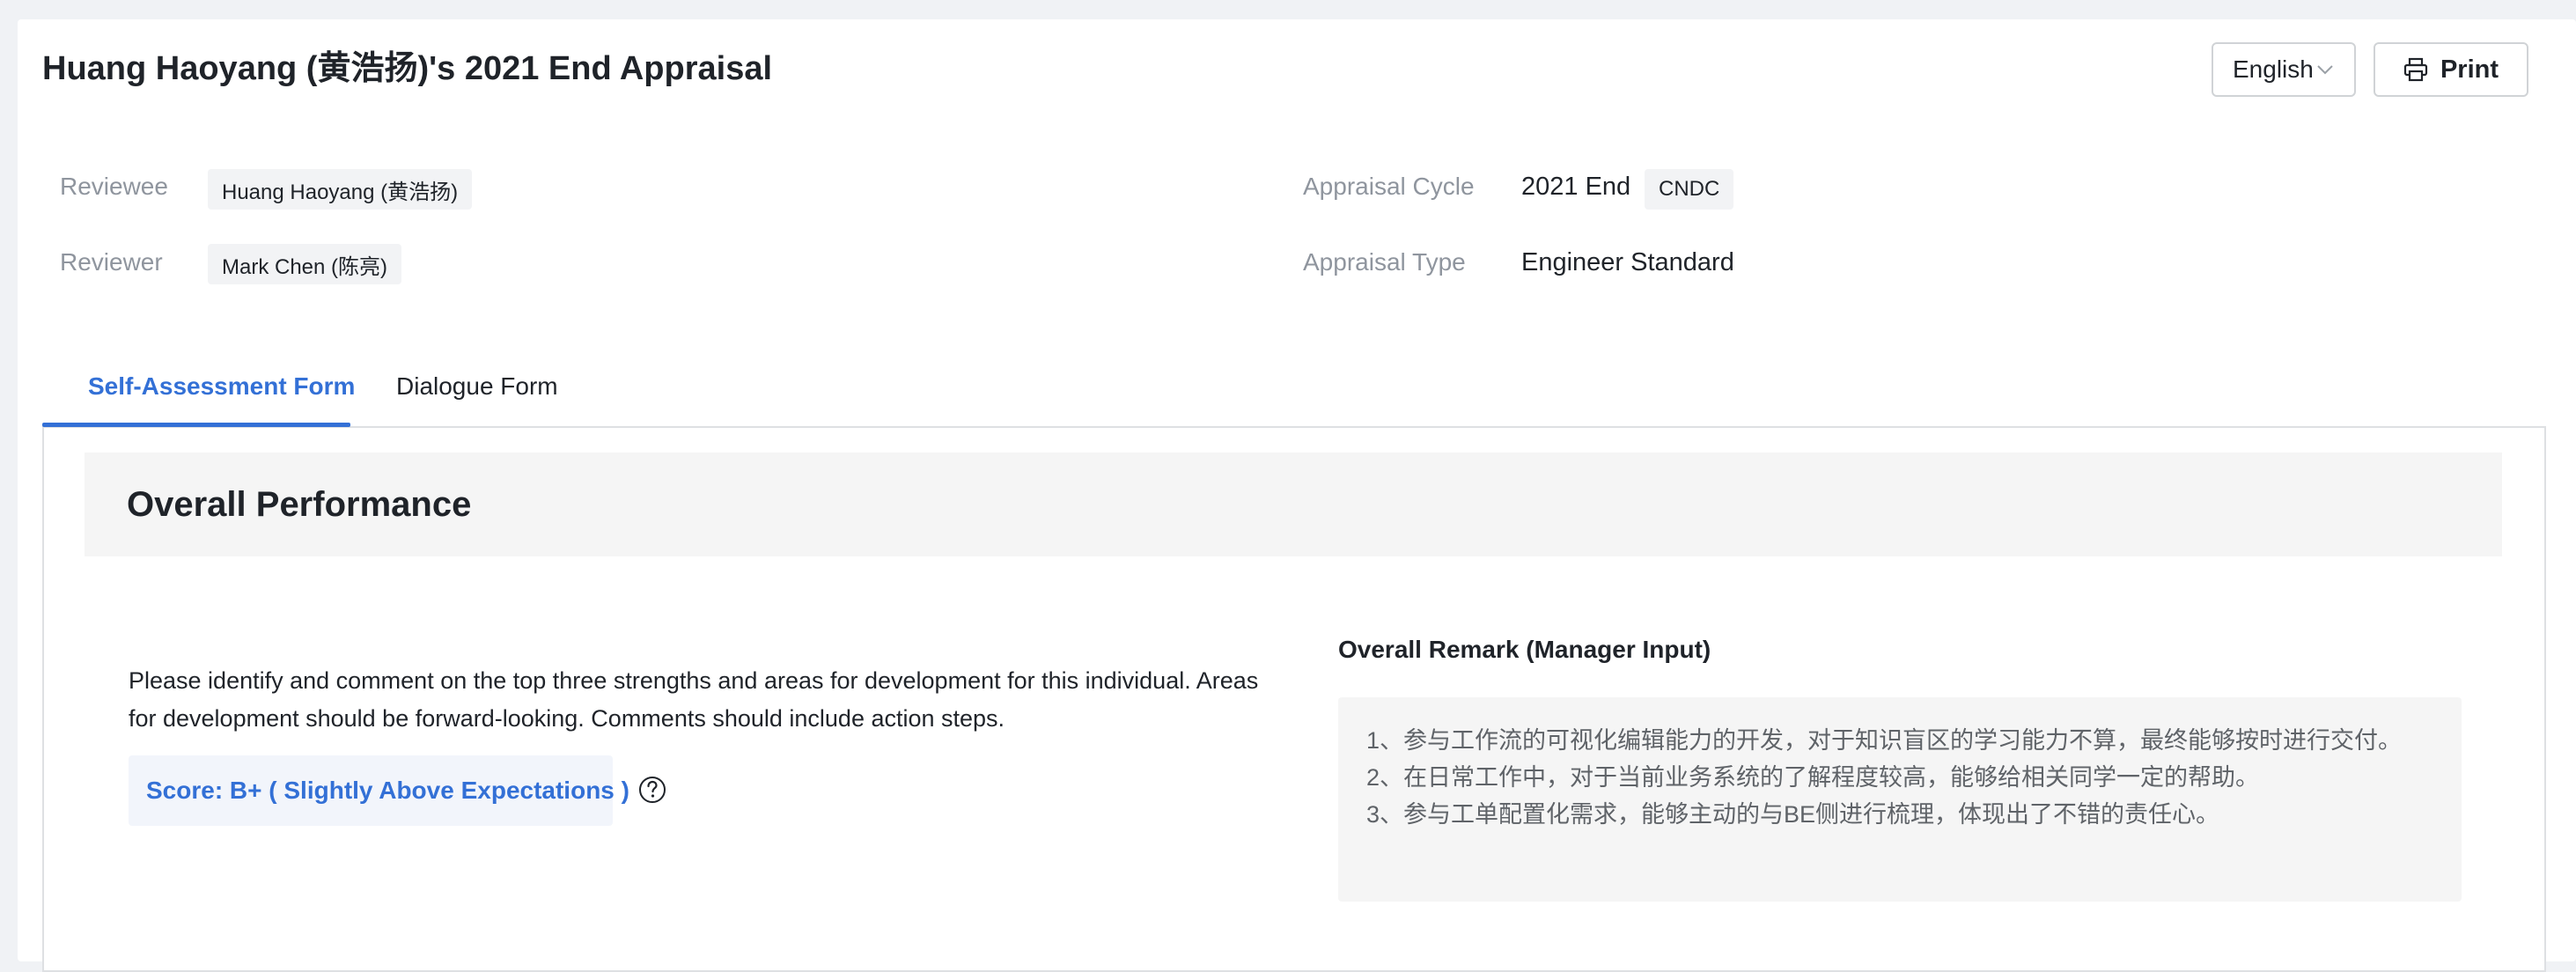 Image resolution: width=2576 pixels, height=972 pixels. I want to click on page-title: Huang Haoyang (黄浩扬)'s 2021 End Appraisal, so click(408, 68).